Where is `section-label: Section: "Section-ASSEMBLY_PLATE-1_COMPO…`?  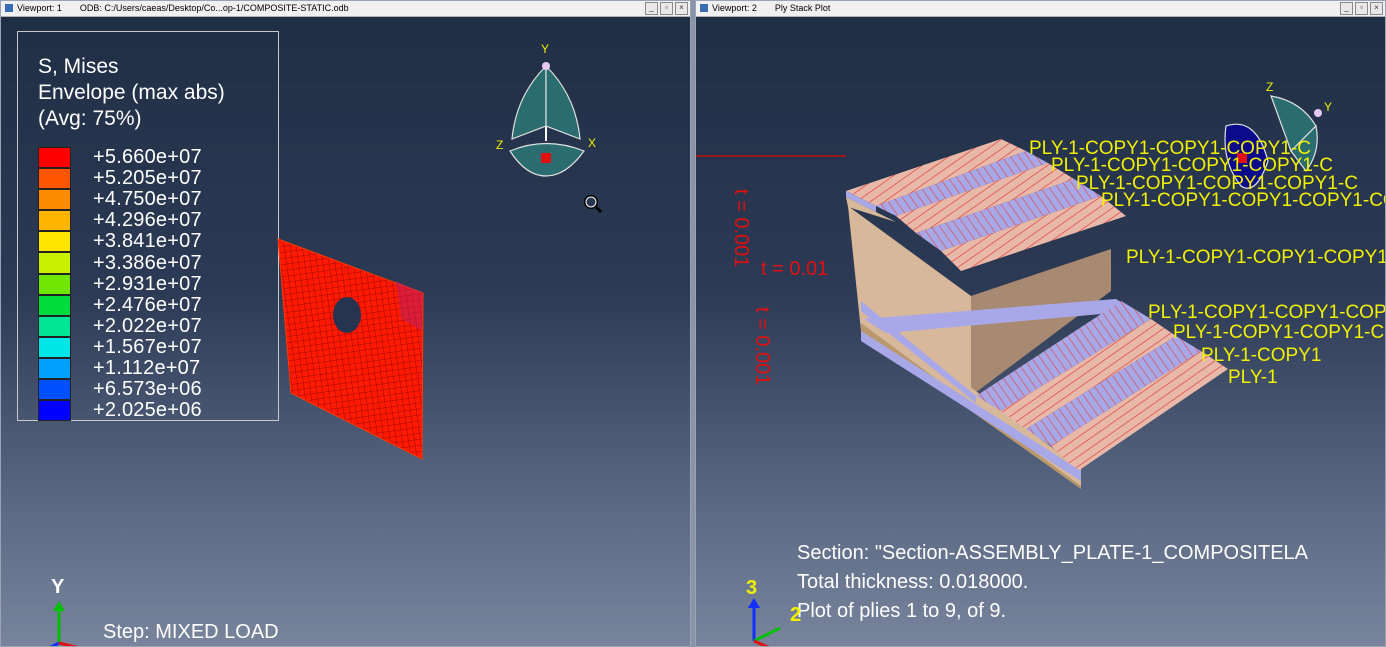 section-label: Section: "Section-ASSEMBLY_PLATE-1_COMPO… is located at coordinates (1053, 553).